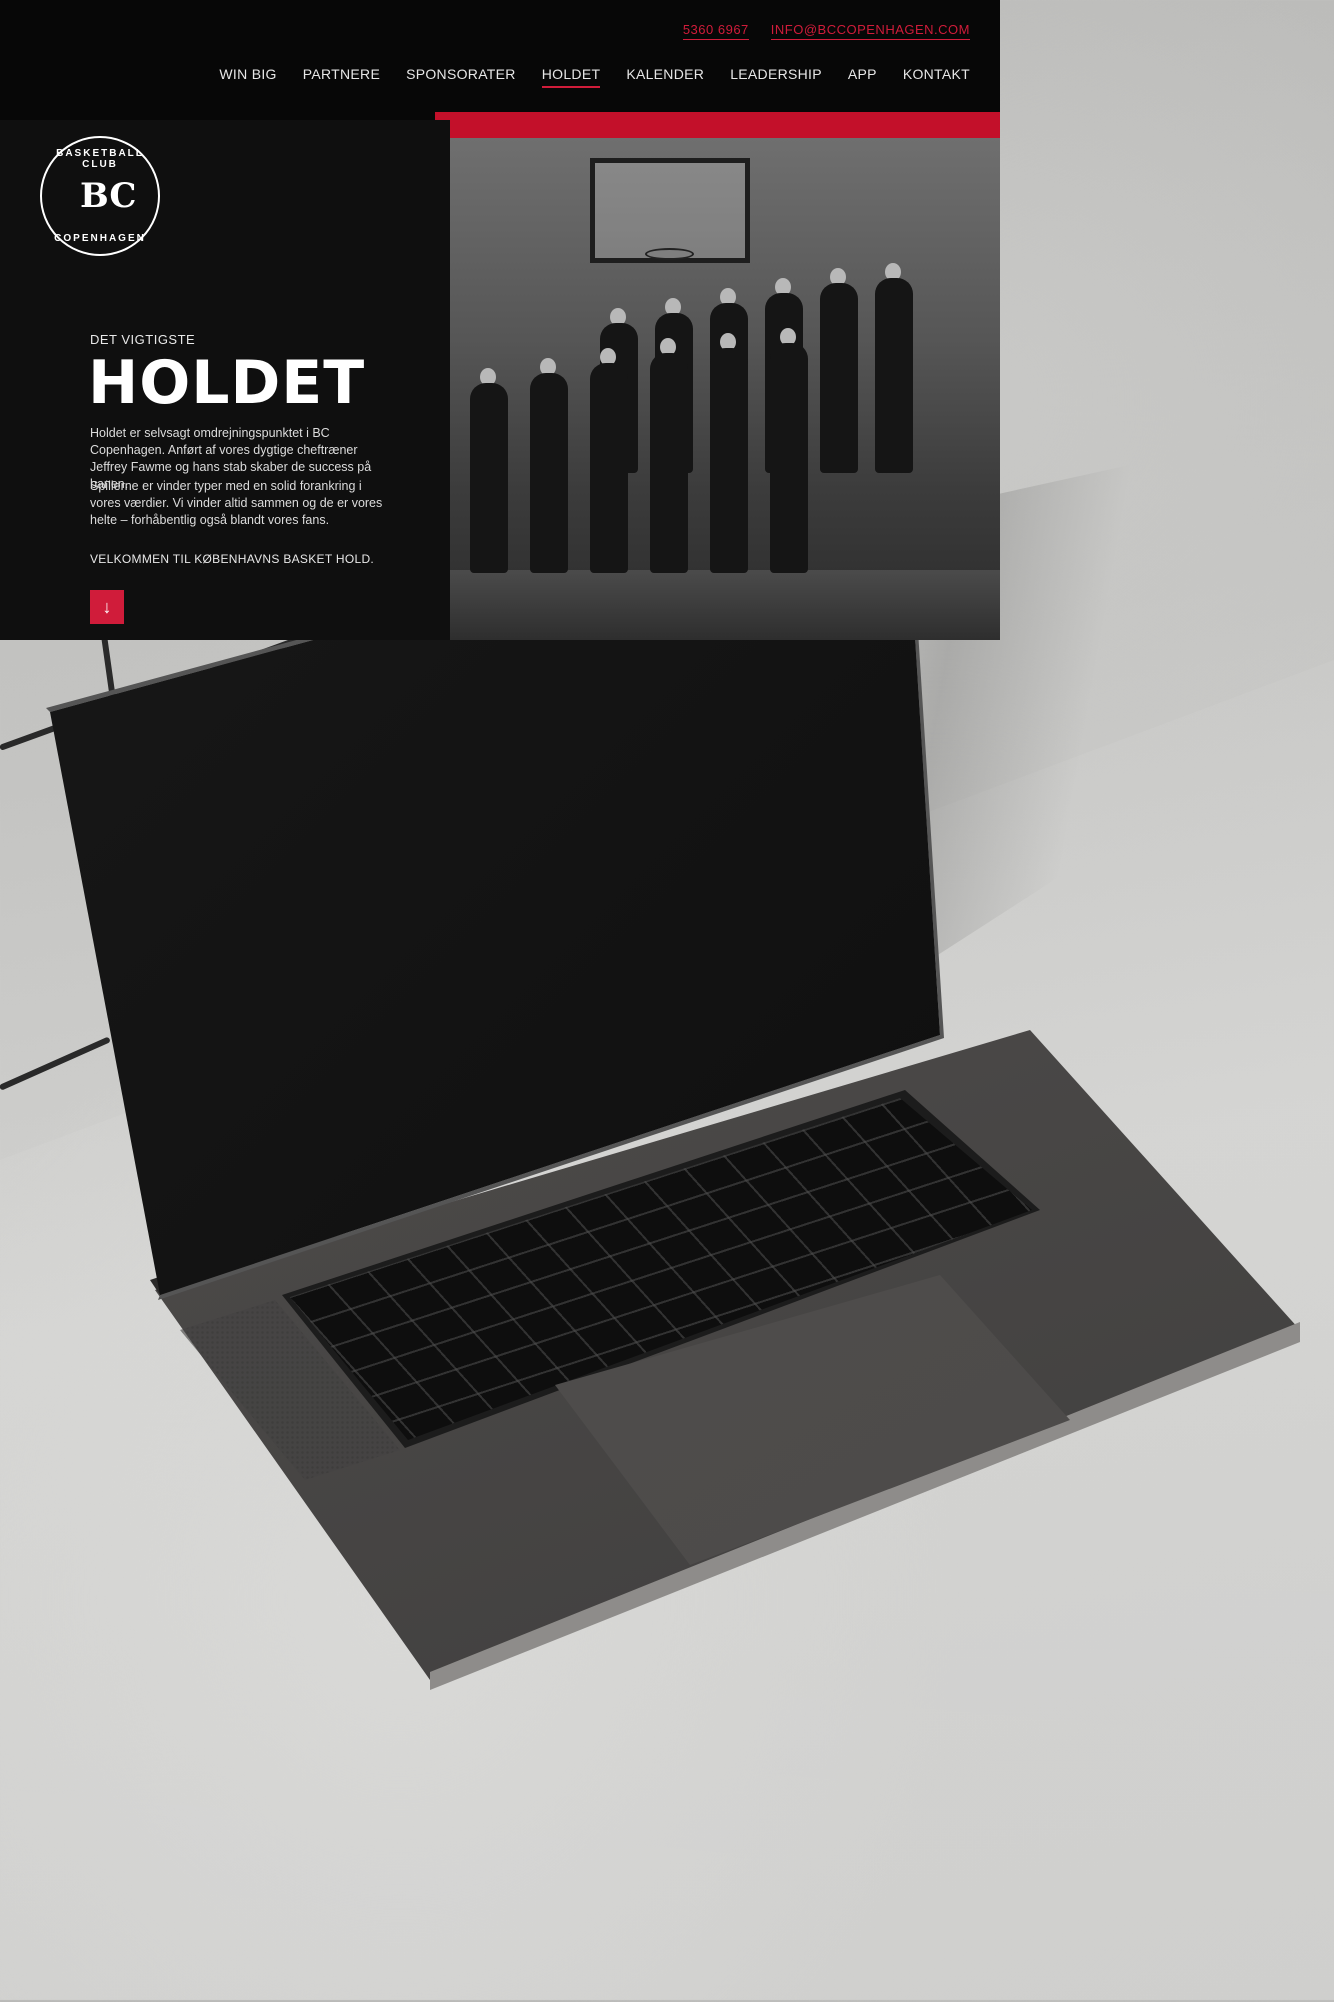 The width and height of the screenshot is (1334, 2002). I want to click on hero-eyebrow: DET VIGTIGSTE, so click(143, 339).